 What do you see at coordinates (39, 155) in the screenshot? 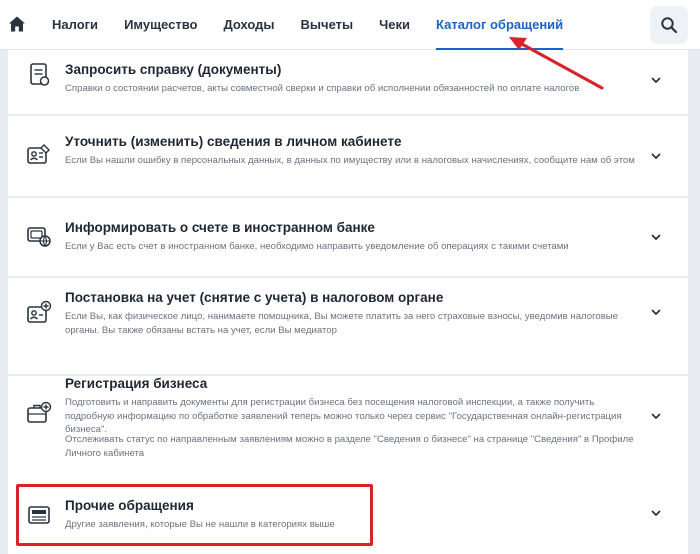
I see `id-card-edit-icon` at bounding box center [39, 155].